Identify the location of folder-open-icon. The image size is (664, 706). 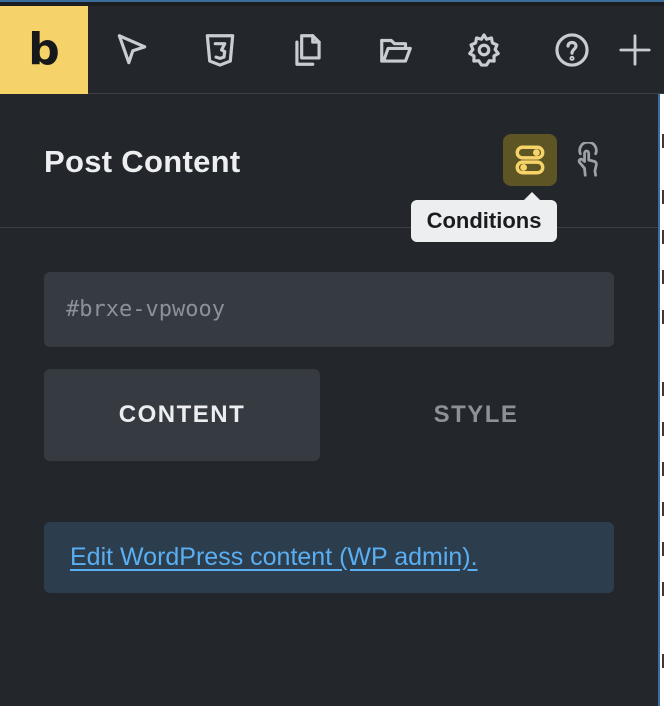
(396, 50).